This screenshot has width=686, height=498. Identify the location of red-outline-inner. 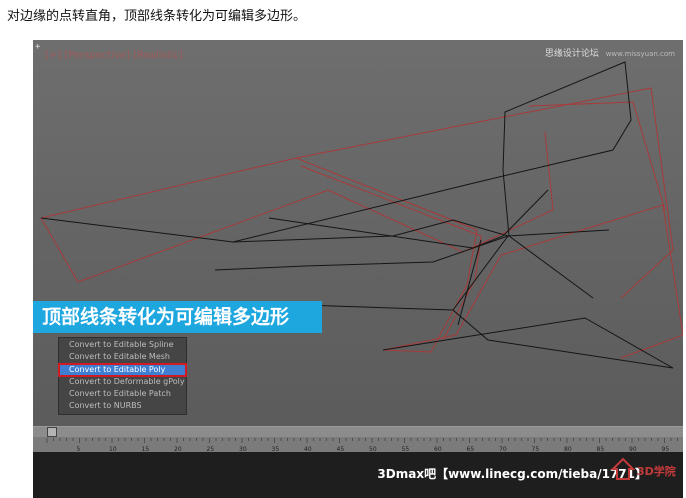
(391, 253).